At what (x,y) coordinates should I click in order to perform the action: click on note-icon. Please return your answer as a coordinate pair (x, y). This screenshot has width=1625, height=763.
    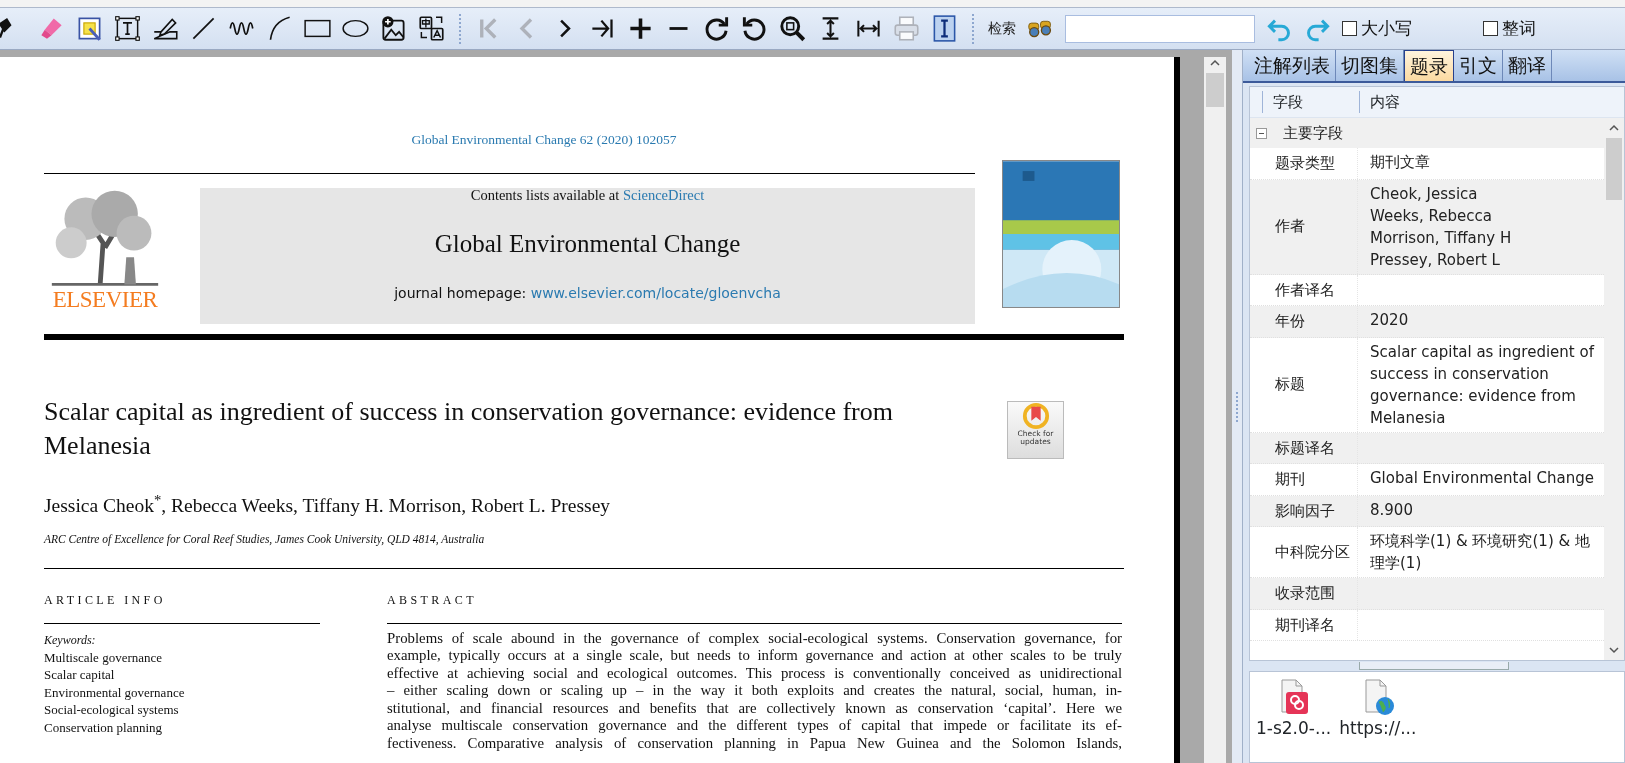
    Looking at the image, I should click on (89, 28).